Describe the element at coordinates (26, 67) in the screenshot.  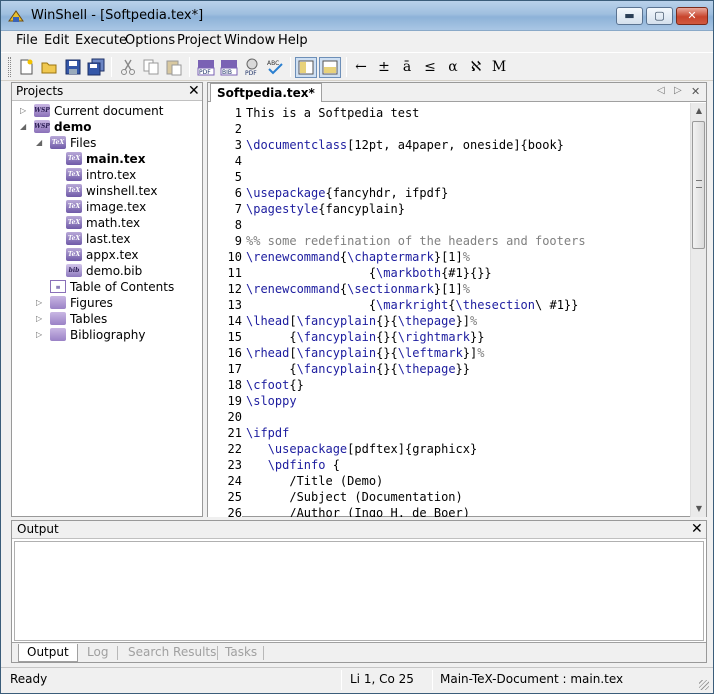
I see `new-file-icon` at that location.